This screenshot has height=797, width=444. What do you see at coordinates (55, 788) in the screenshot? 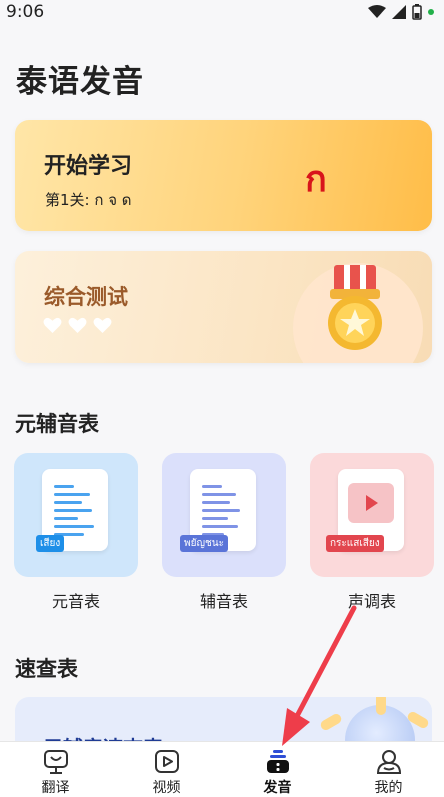
I see `tab-translate-label: 翻译` at bounding box center [55, 788].